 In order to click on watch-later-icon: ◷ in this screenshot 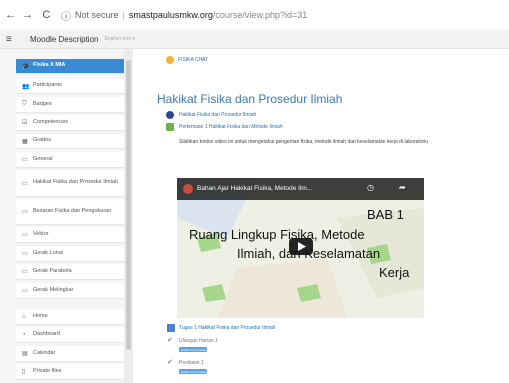, I will do `click(370, 187)`.